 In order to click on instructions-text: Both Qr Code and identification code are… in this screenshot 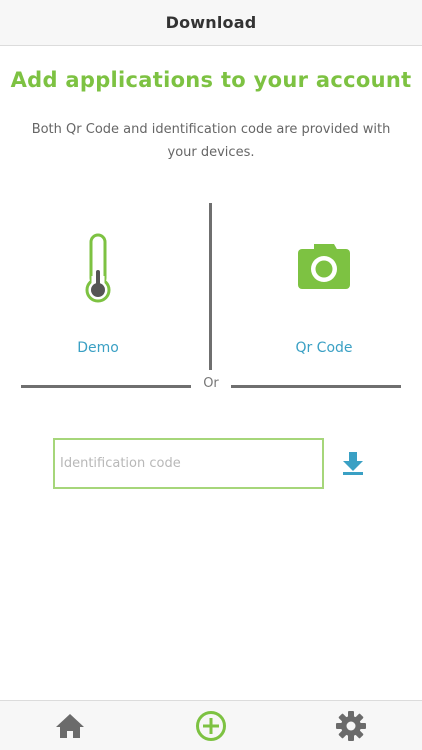, I will do `click(211, 141)`.